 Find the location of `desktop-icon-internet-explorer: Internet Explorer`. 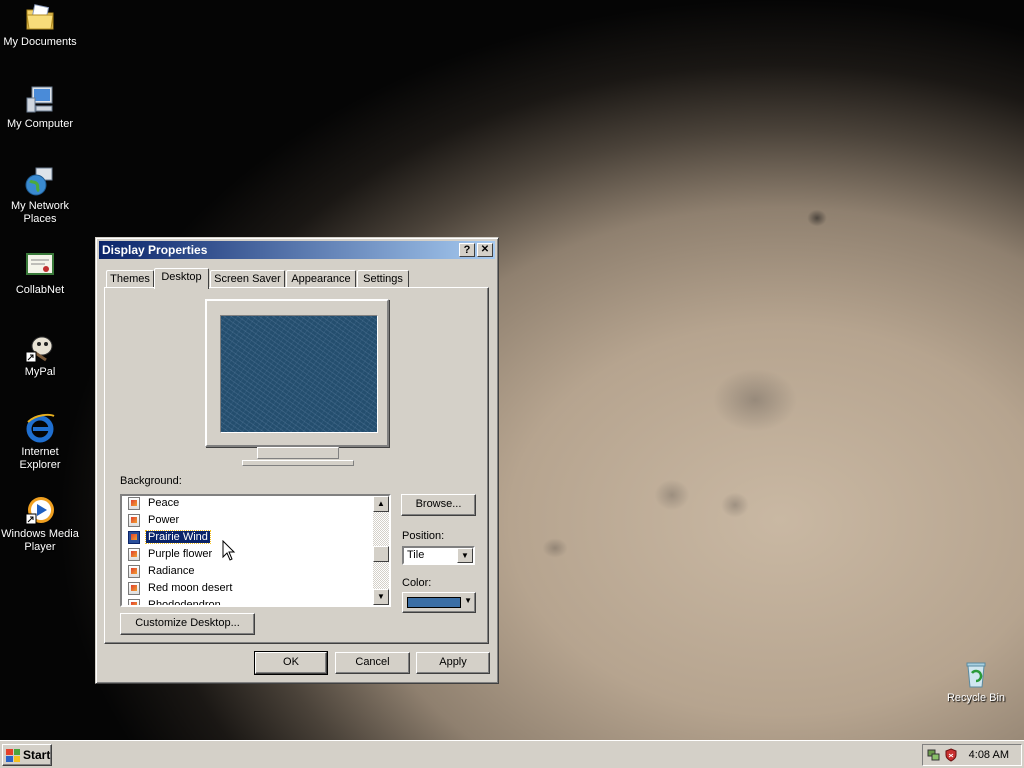

desktop-icon-internet-explorer: Internet Explorer is located at coordinates (40, 442).